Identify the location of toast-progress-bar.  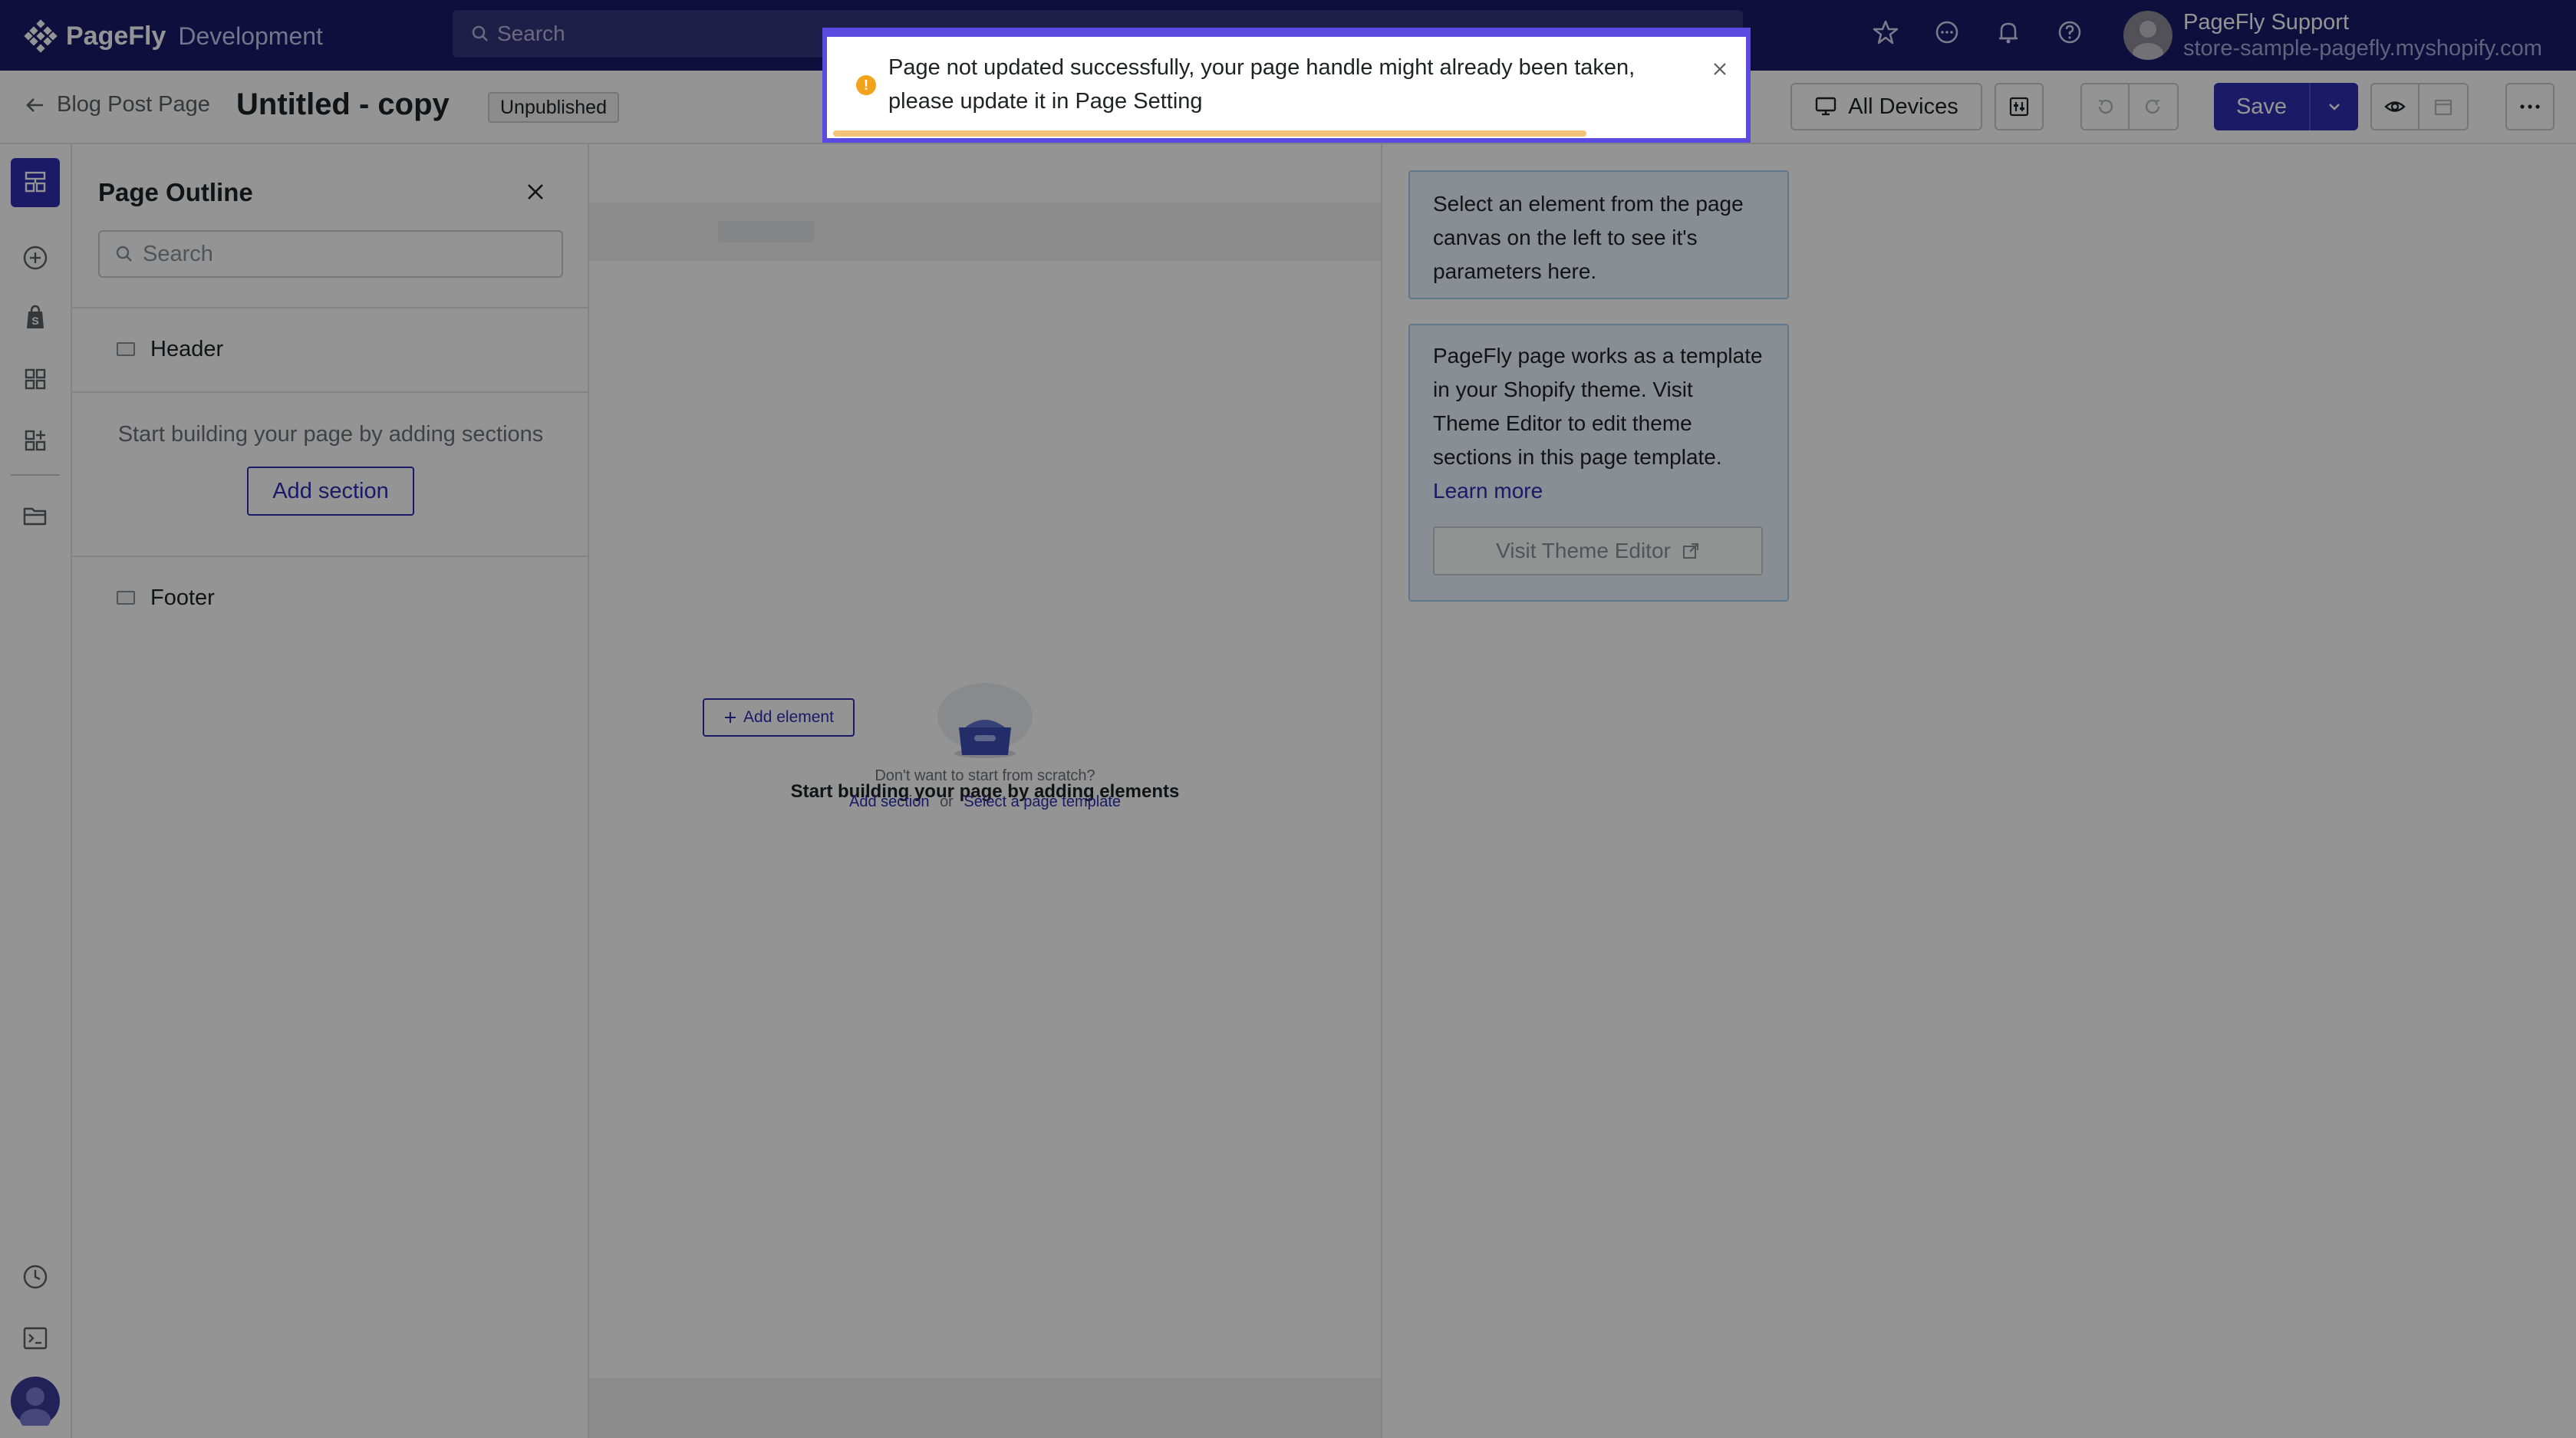
(1210, 133).